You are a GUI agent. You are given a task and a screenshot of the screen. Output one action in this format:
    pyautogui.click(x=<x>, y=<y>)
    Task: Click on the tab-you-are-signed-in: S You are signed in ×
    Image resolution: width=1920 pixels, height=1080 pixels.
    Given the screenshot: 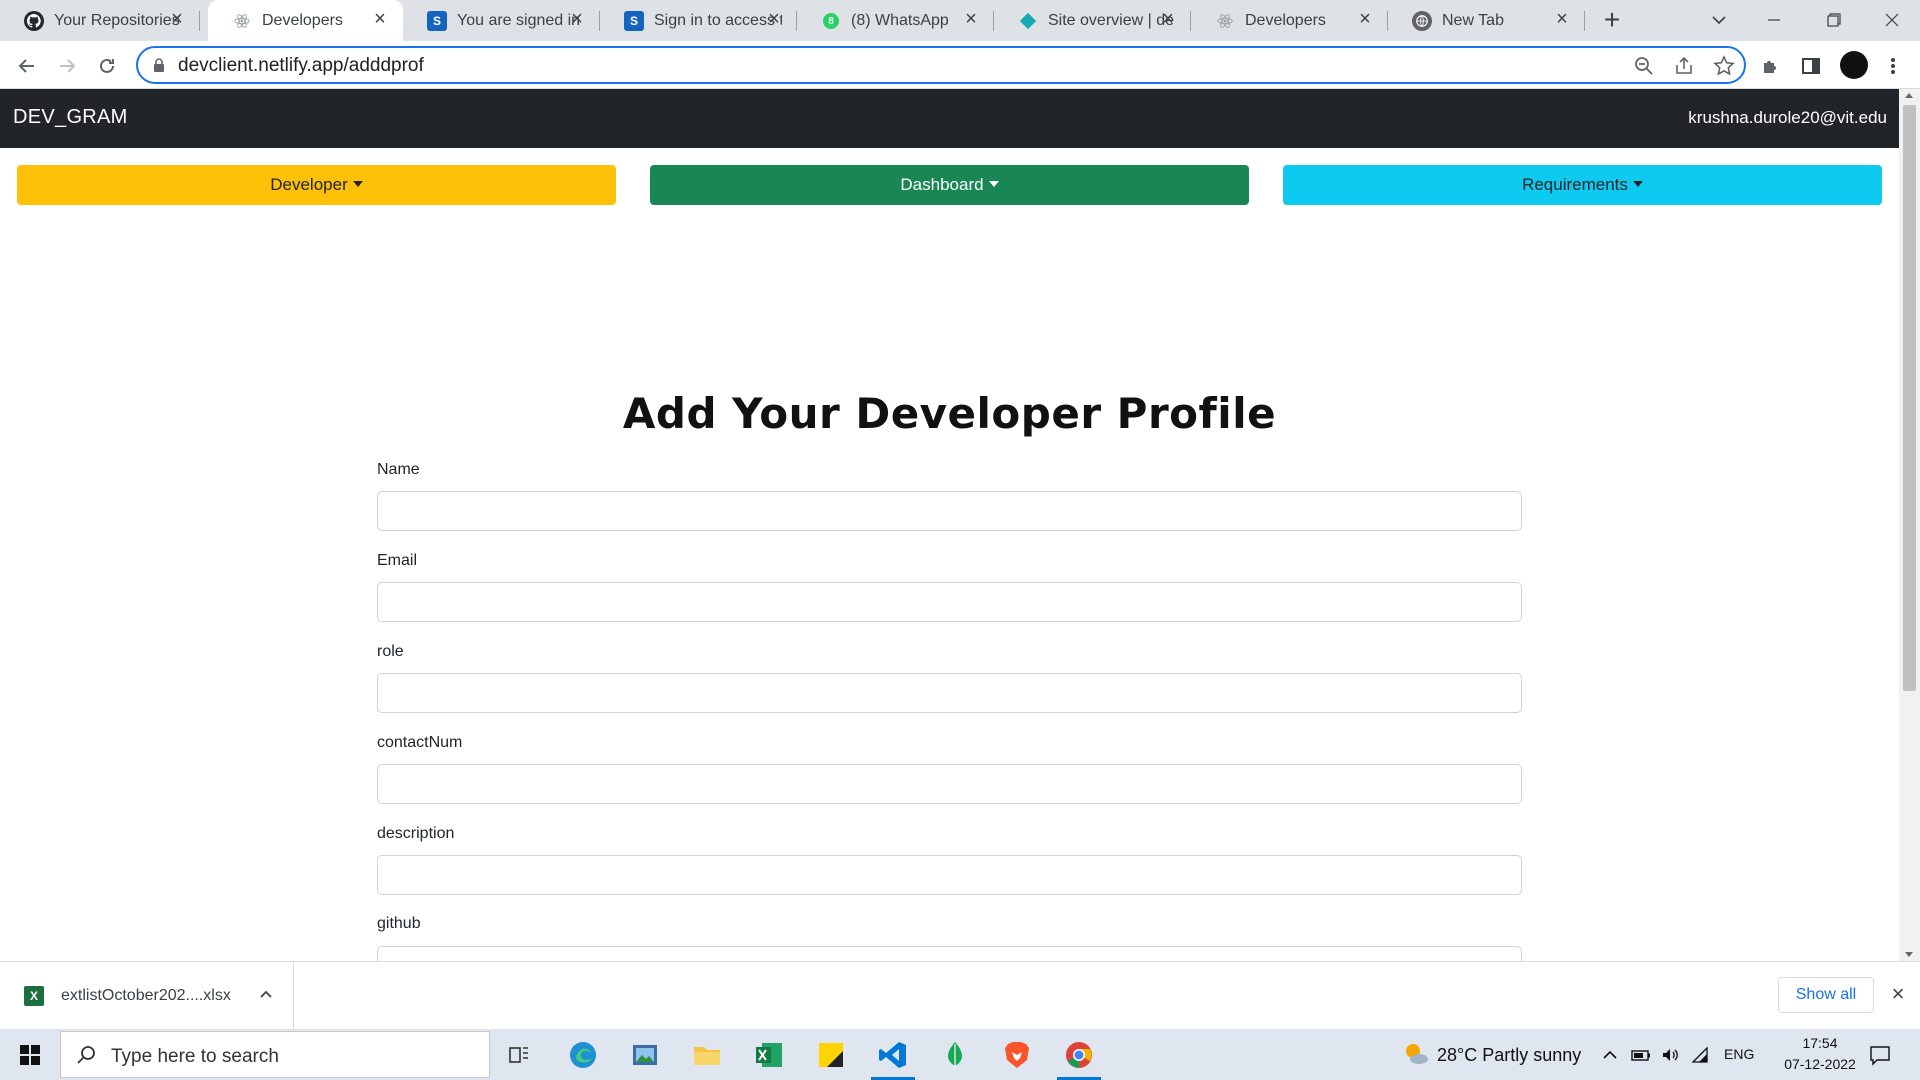 What is the action you would take?
    pyautogui.click(x=501, y=20)
    